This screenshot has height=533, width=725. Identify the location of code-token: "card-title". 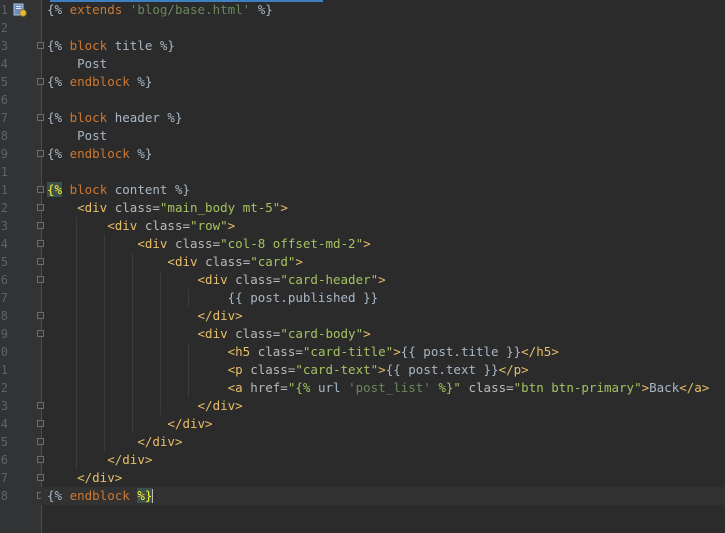
(348, 351).